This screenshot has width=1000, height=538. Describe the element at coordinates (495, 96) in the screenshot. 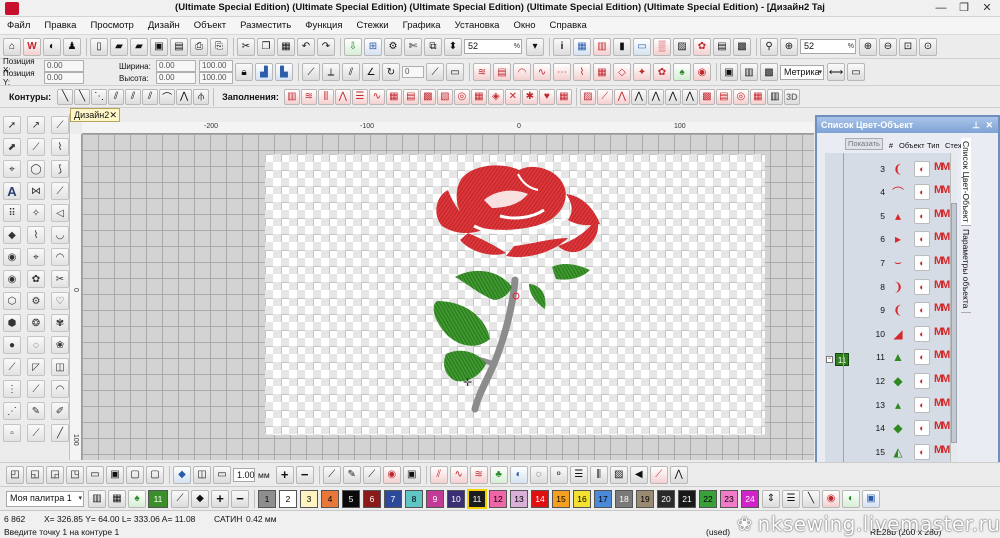

I see `fill-diamond-icon: ◈` at that location.